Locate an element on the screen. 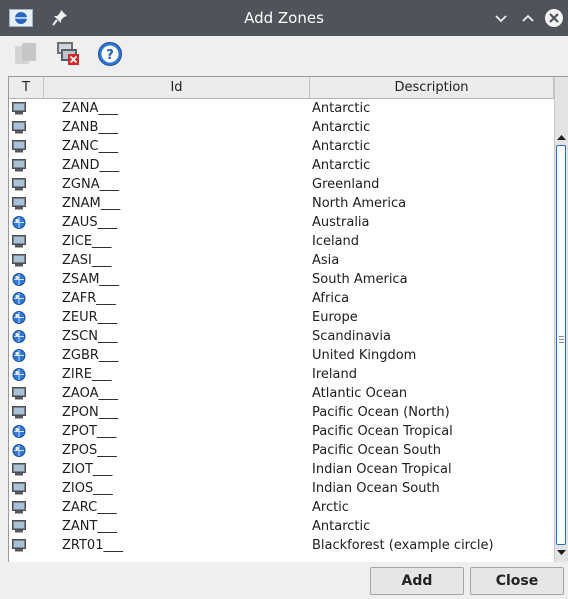 This screenshot has width=568, height=599. cell-id: ZPOS___ is located at coordinates (89, 450).